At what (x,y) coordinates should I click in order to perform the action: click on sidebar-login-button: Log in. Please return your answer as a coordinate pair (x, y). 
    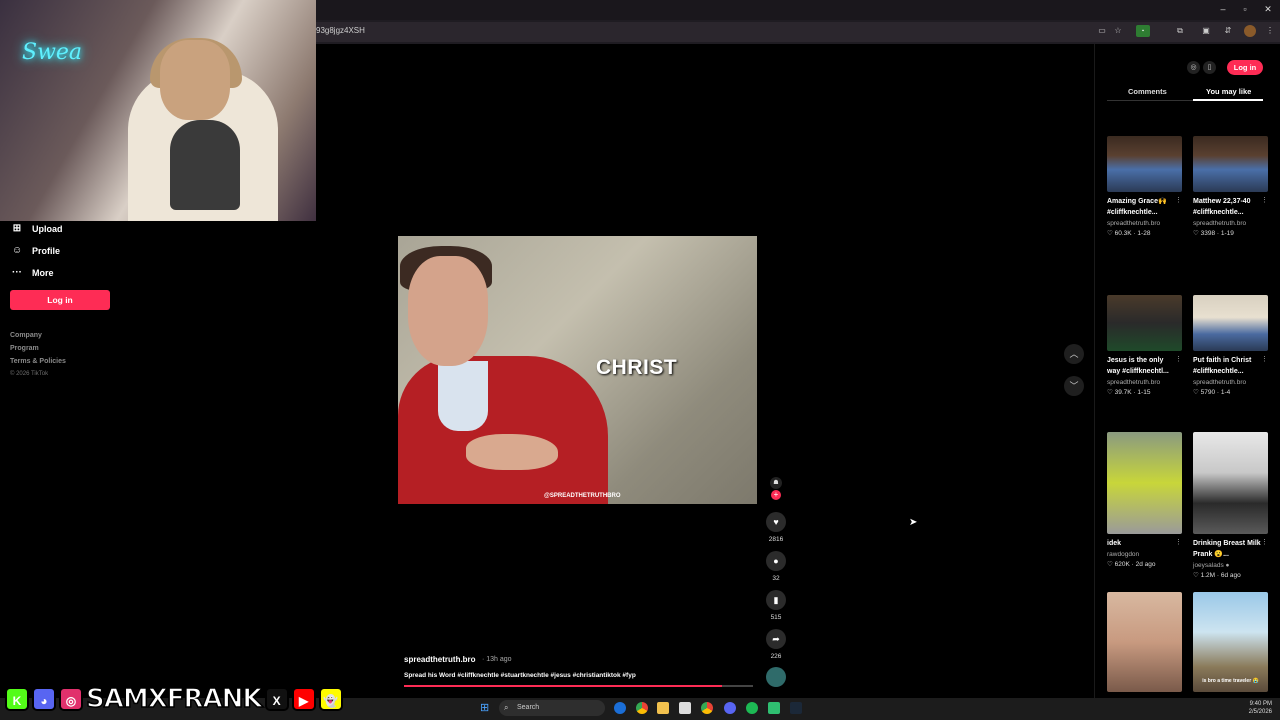
    Looking at the image, I should click on (60, 300).